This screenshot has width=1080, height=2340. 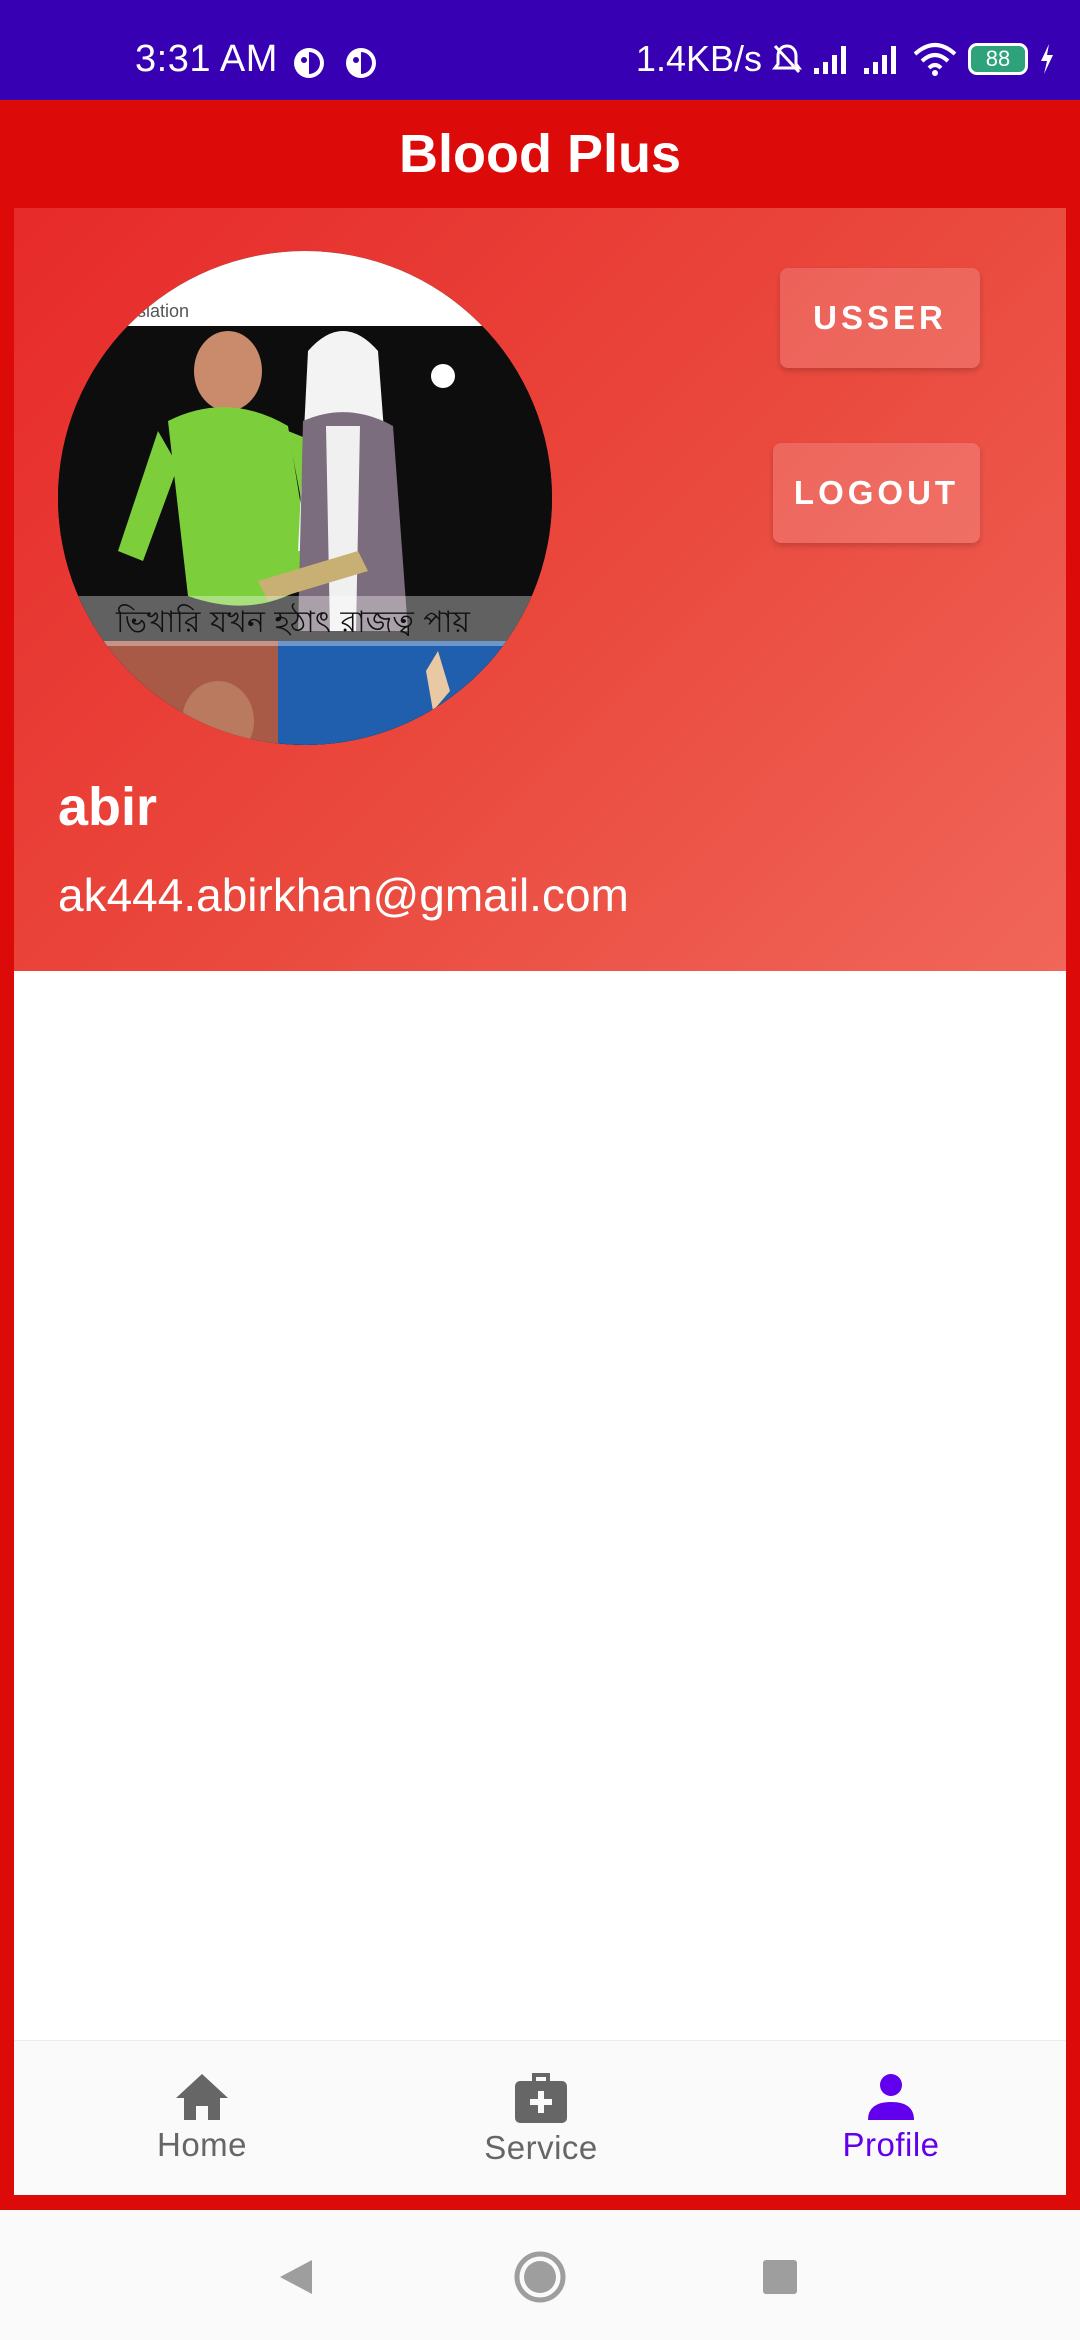 I want to click on avatar-image: islation ভিখারি যখন হঠাৎ রাজত্ব পায়, so click(x=305, y=498).